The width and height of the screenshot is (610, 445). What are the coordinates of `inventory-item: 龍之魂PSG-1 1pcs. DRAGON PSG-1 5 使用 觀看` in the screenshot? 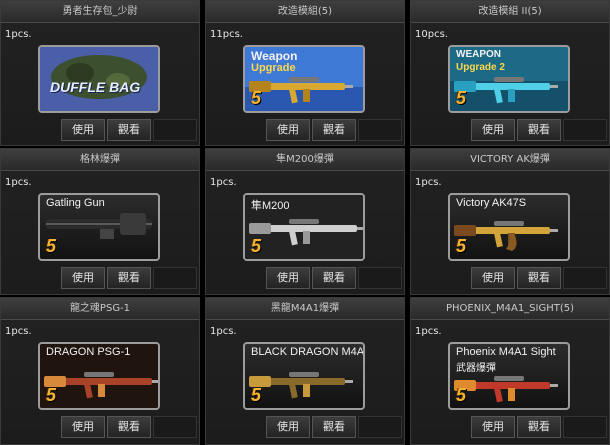 It's located at (100, 371).